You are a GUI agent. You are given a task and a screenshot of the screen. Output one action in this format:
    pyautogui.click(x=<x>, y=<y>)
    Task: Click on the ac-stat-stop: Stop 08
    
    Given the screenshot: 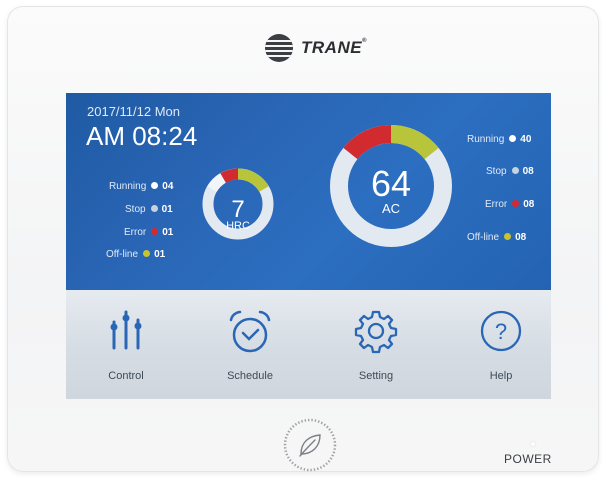 What is the action you would take?
    pyautogui.click(x=510, y=171)
    